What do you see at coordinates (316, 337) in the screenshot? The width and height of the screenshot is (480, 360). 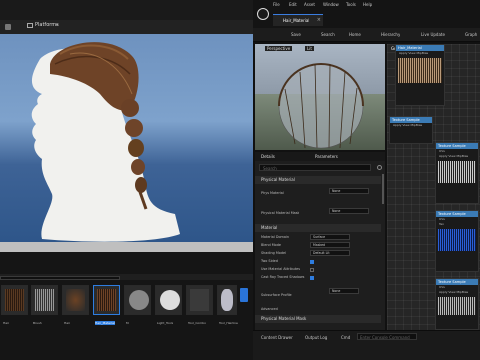 I see `output-log-button: Output Log` at bounding box center [316, 337].